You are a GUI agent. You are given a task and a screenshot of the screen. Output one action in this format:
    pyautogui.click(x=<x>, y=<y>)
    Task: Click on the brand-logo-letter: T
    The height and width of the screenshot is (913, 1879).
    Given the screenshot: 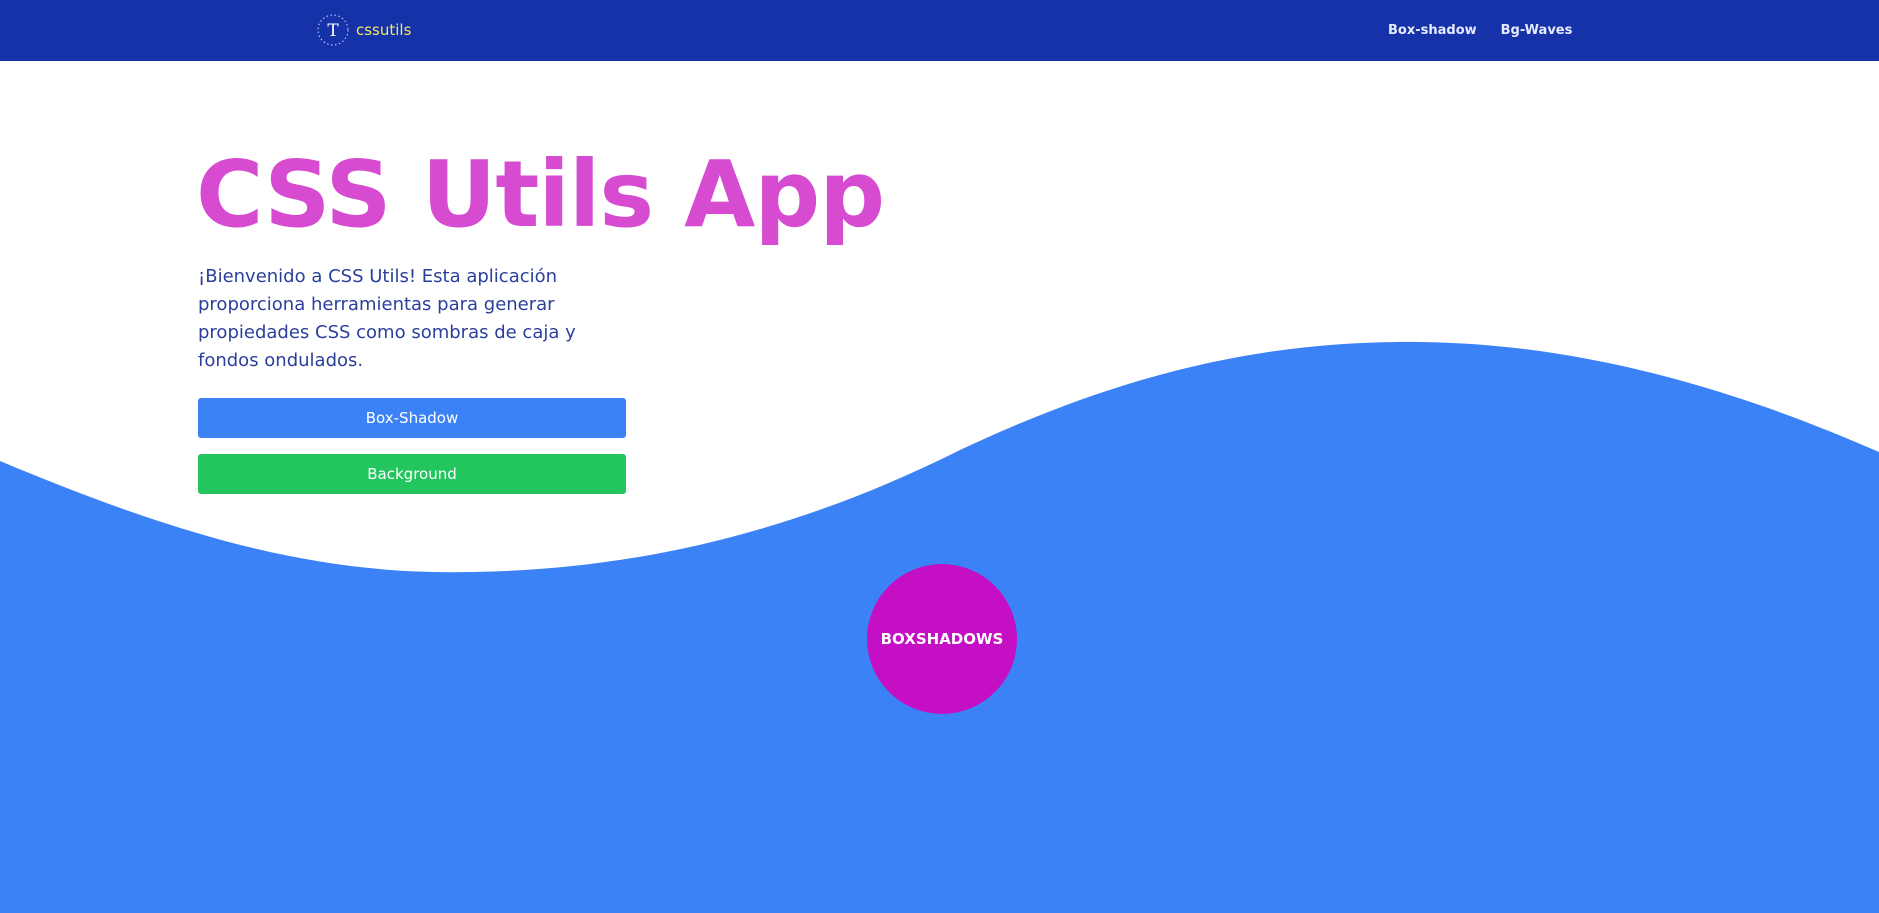 What is the action you would take?
    pyautogui.click(x=333, y=31)
    